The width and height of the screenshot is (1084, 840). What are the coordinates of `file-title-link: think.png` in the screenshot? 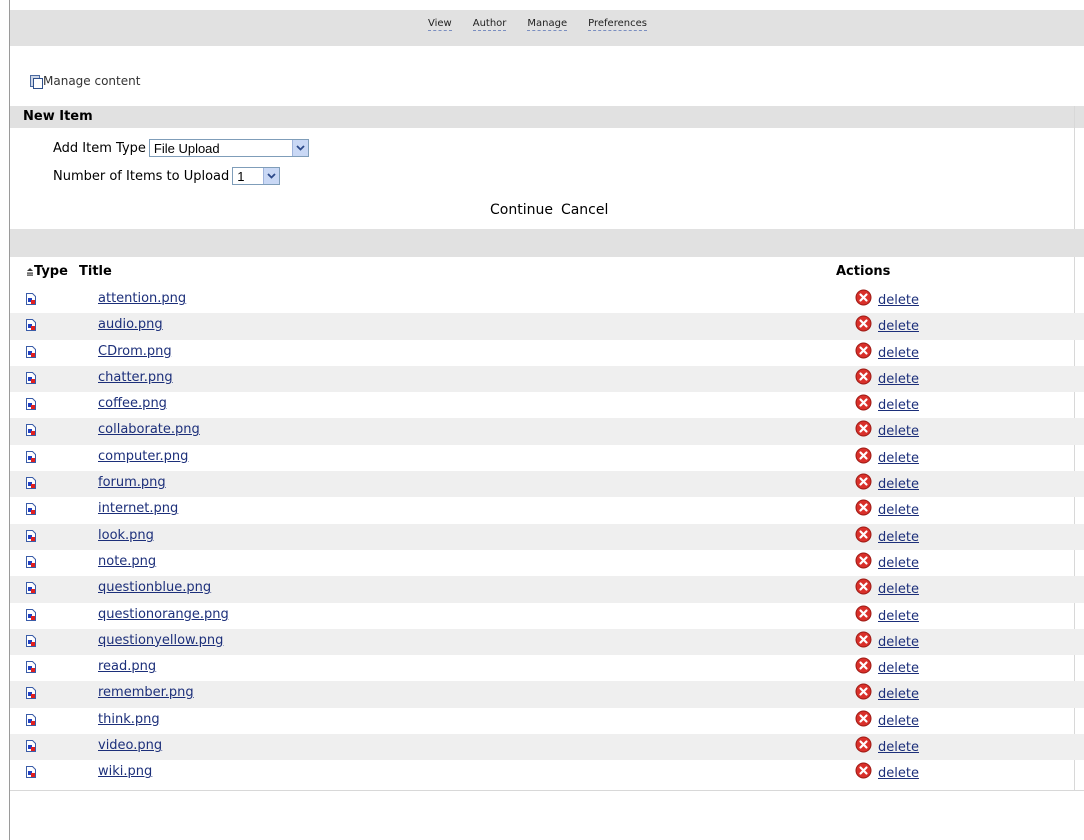 It's located at (129, 719).